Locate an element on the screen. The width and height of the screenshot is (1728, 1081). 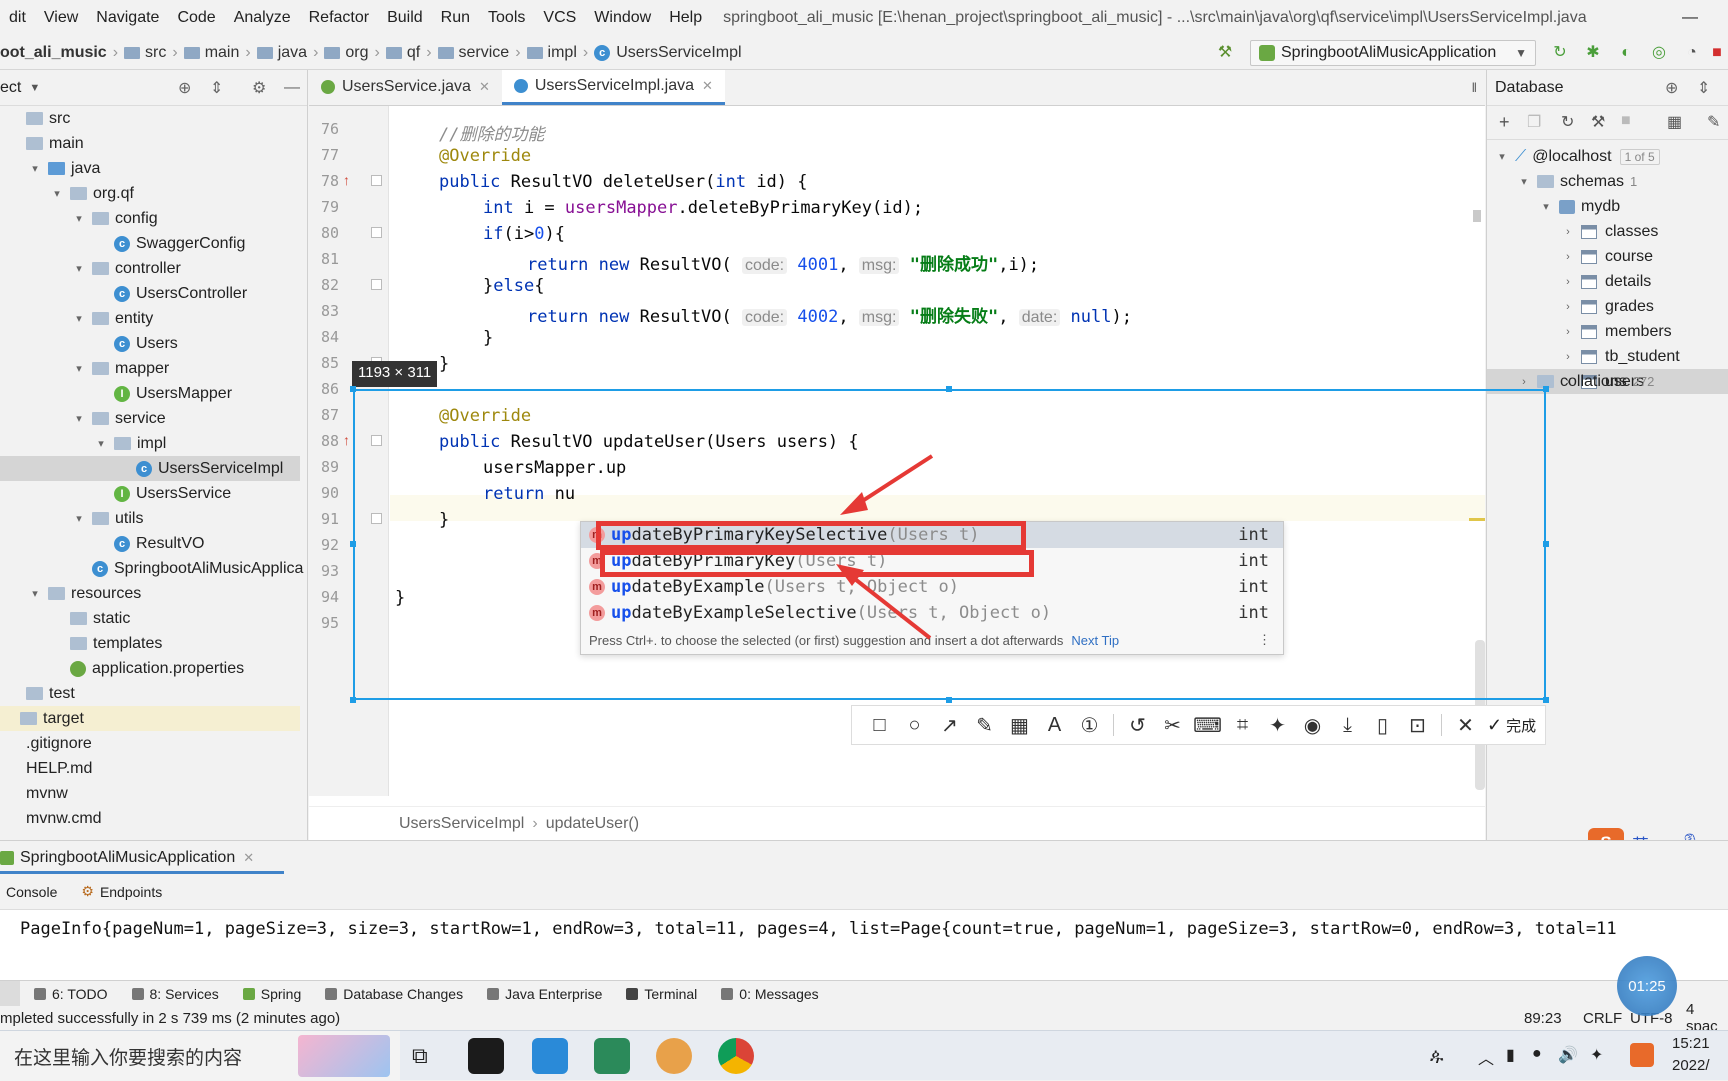
menu-run: Run is located at coordinates (455, 18).